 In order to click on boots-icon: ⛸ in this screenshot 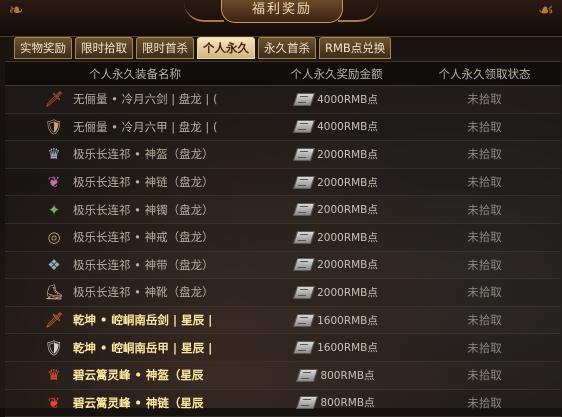, I will do `click(54, 292)`.